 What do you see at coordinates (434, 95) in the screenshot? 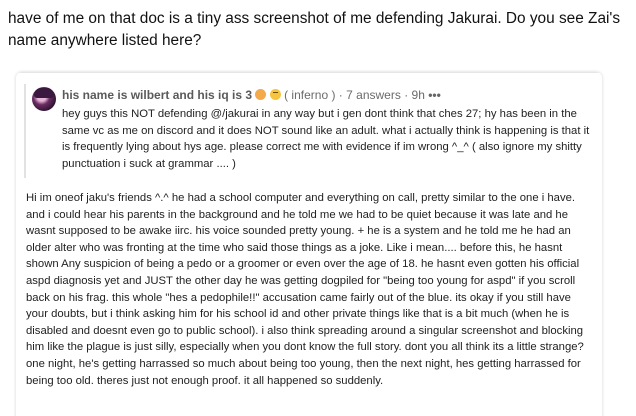
I see `more-options-icon: •••` at bounding box center [434, 95].